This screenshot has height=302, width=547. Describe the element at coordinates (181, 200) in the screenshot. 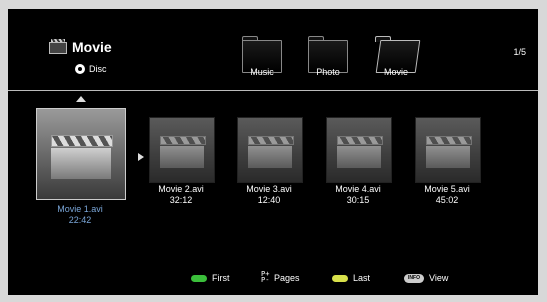

I see `media-item-duration: 32:12` at that location.